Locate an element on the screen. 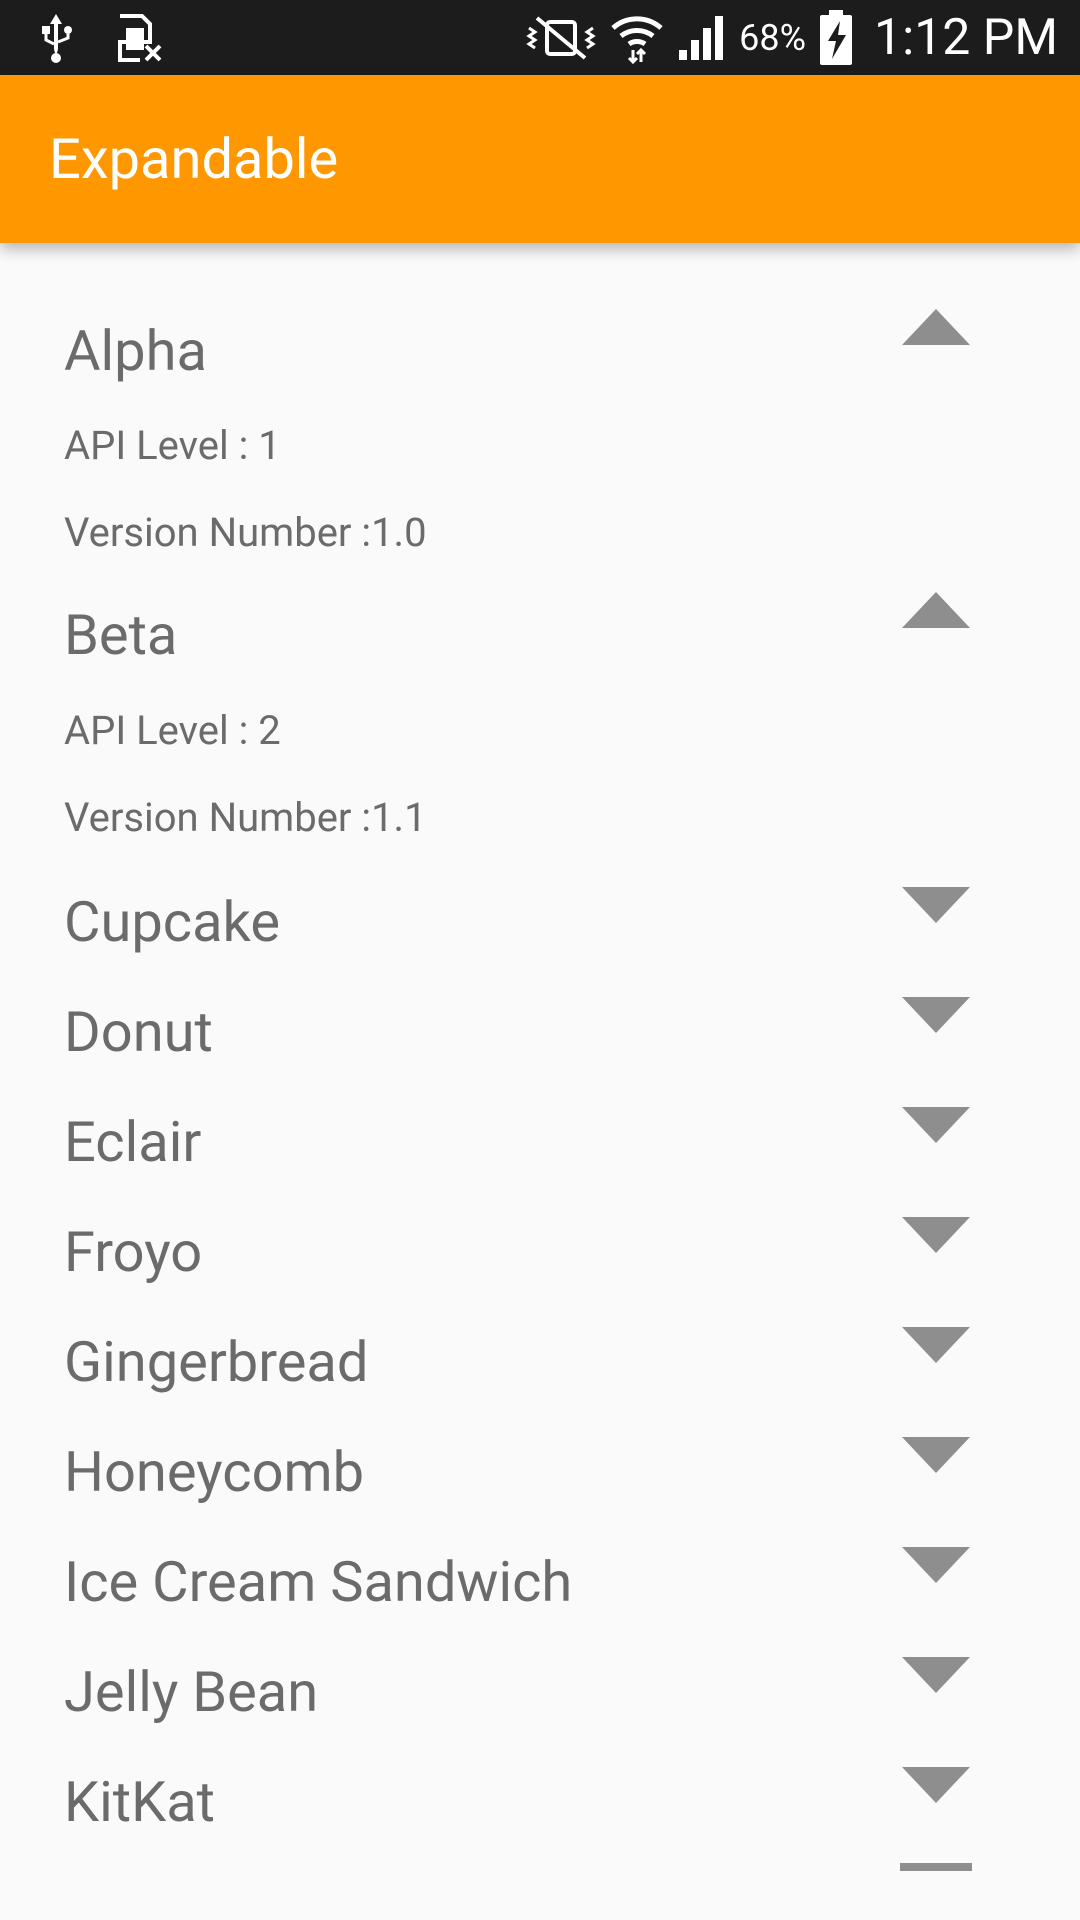 Image resolution: width=1080 pixels, height=1920 pixels. group-gingerbread: Gingerbread is located at coordinates (540, 1321).